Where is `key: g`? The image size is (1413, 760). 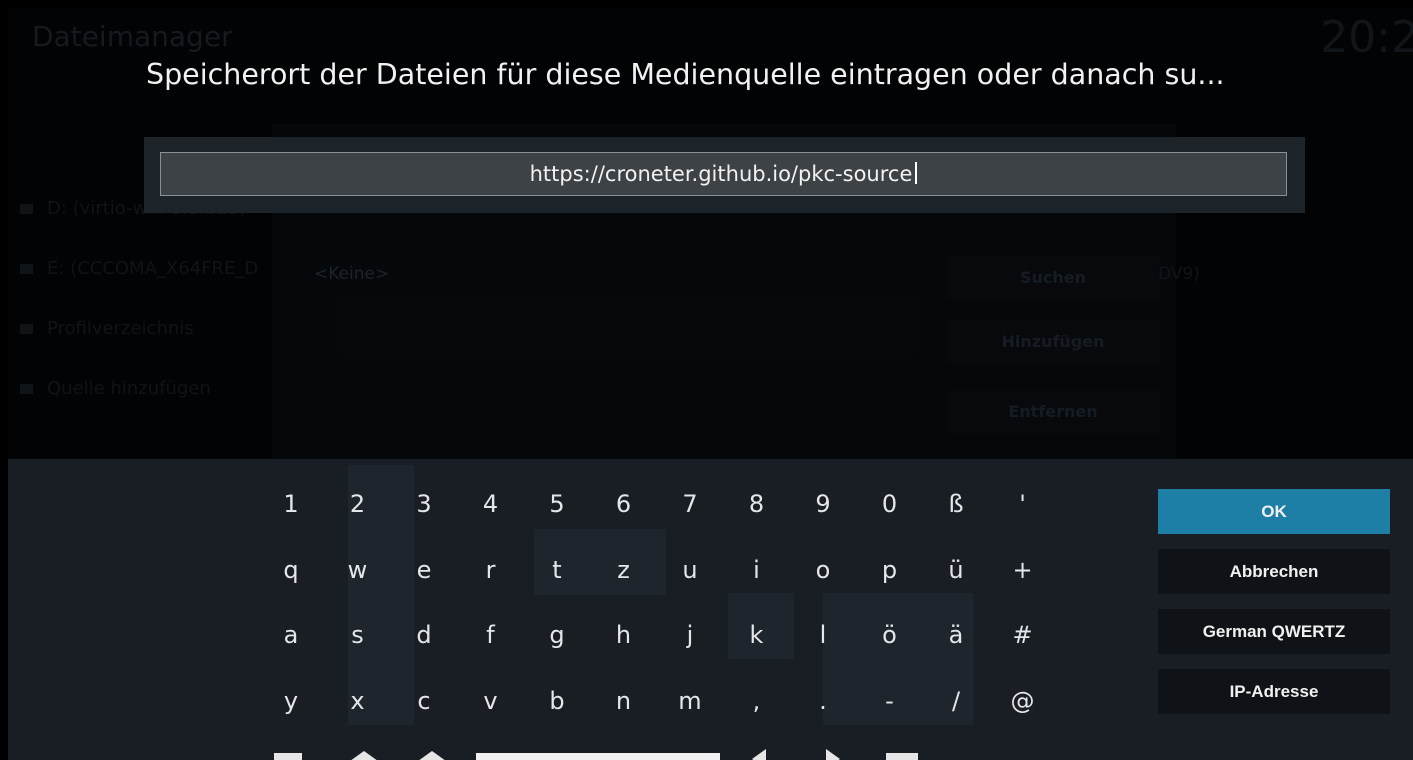 key: g is located at coordinates (557, 637).